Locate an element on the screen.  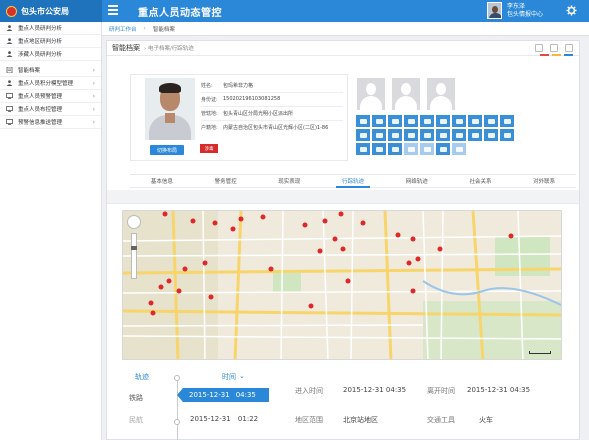
tab-external: 对外联系 is located at coordinates (544, 181).